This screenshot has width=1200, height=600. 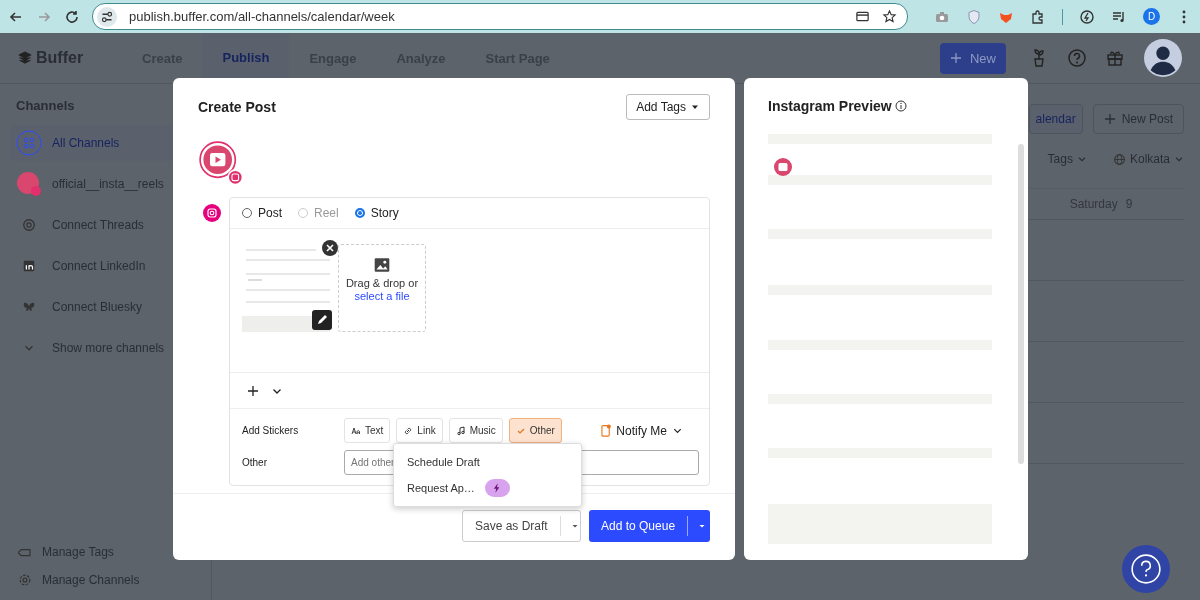 I want to click on close-icon, so click(x=330, y=248).